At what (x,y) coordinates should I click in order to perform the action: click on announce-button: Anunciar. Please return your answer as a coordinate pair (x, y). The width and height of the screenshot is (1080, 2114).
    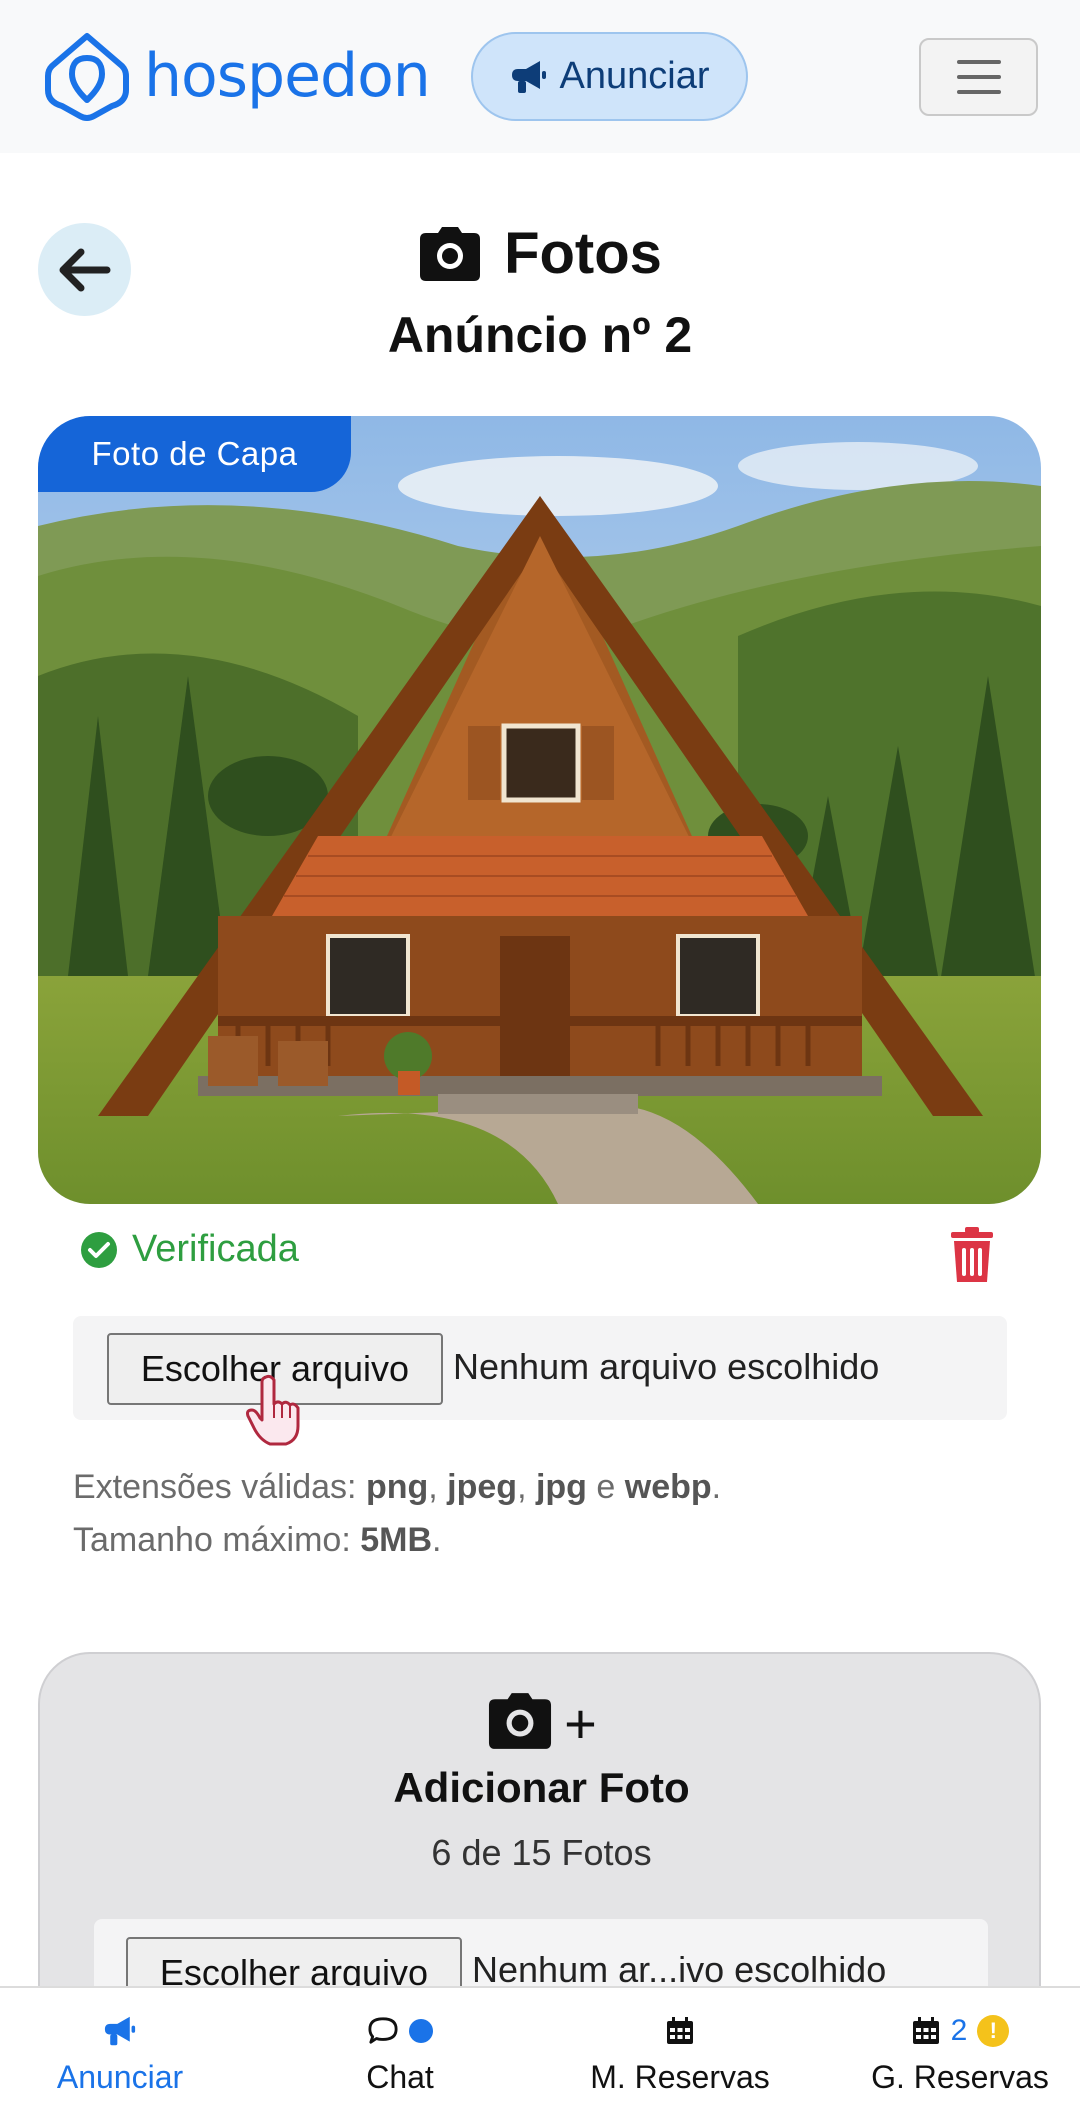
    Looking at the image, I should click on (609, 76).